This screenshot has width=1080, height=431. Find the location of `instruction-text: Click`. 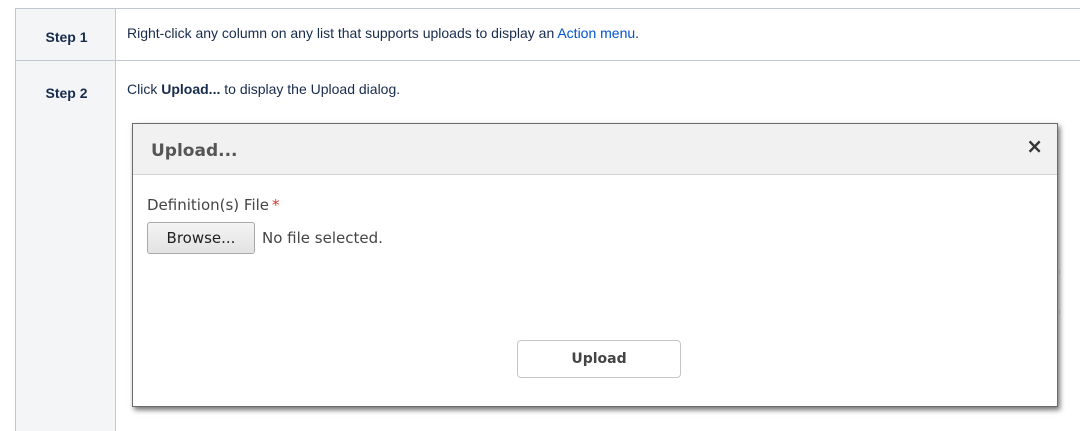

instruction-text: Click is located at coordinates (144, 89).